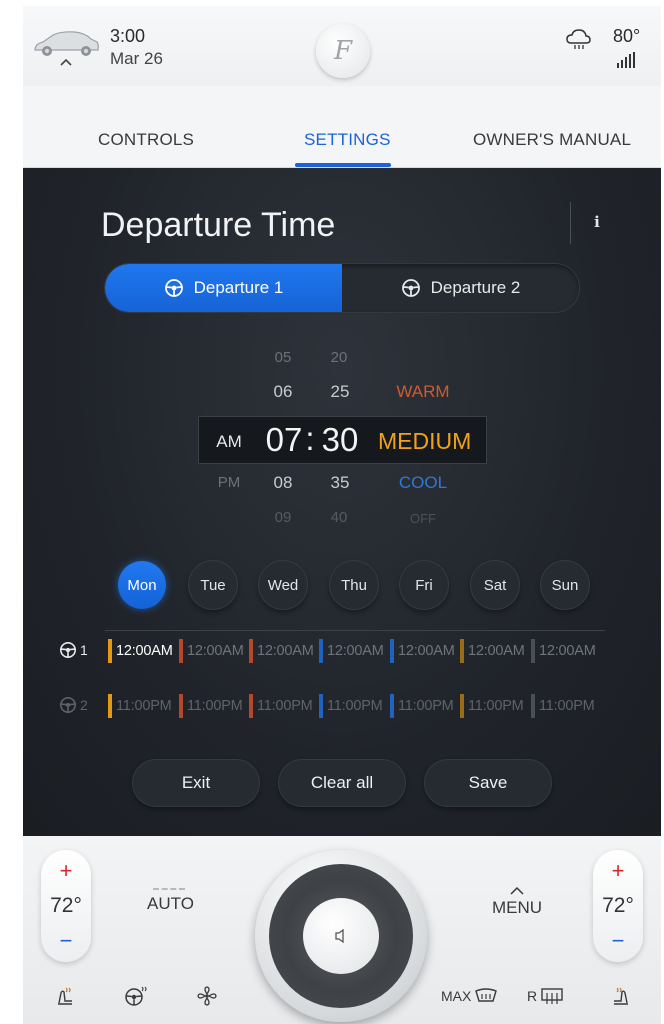 This screenshot has height=1024, width=664. Describe the element at coordinates (196, 783) in the screenshot. I see `exit-button: Exit` at that location.